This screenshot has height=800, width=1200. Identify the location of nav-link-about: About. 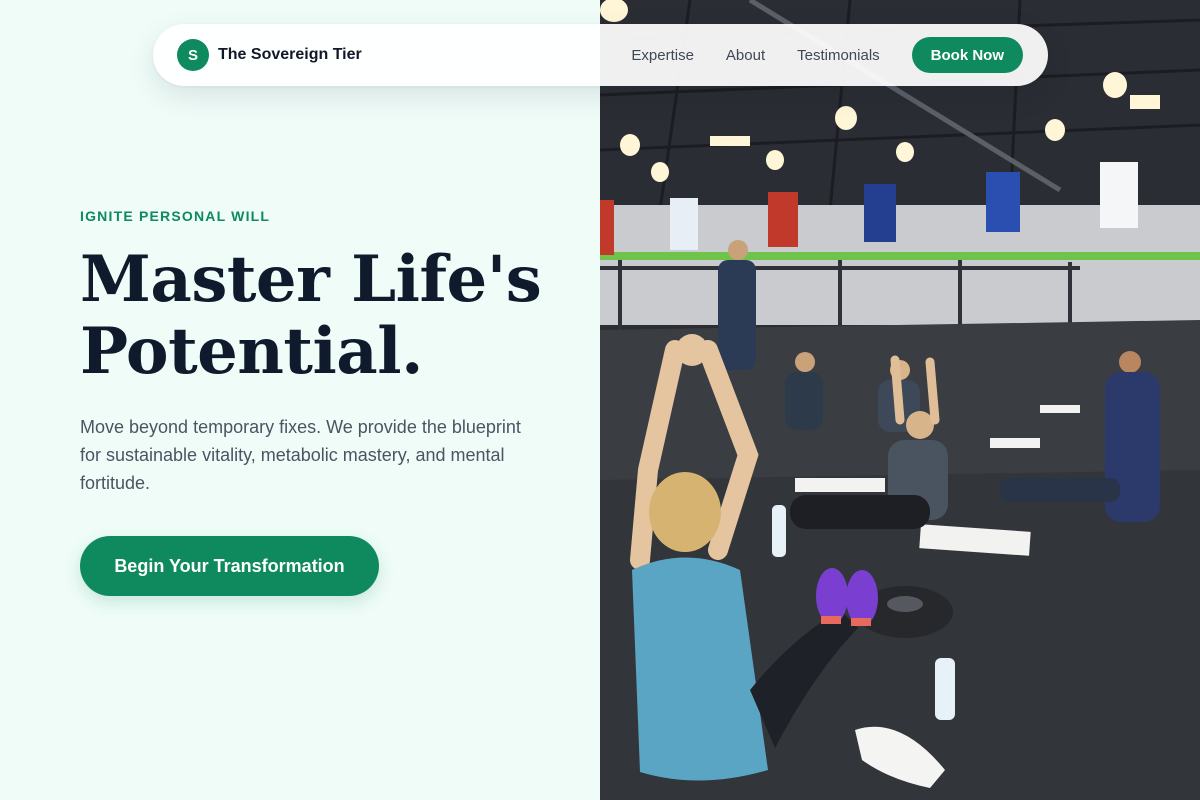
(745, 55).